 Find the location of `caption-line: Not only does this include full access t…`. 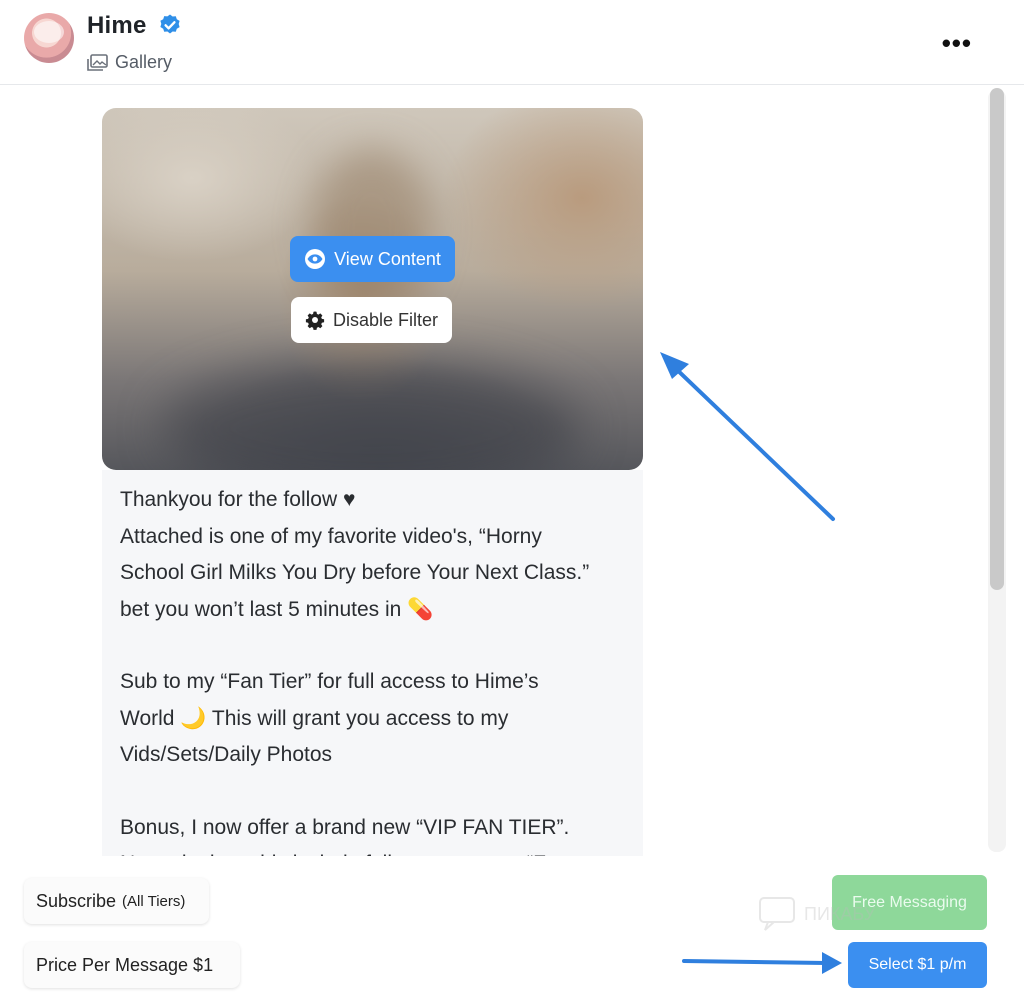

caption-line: Not only does this include full access t… is located at coordinates (372, 851).